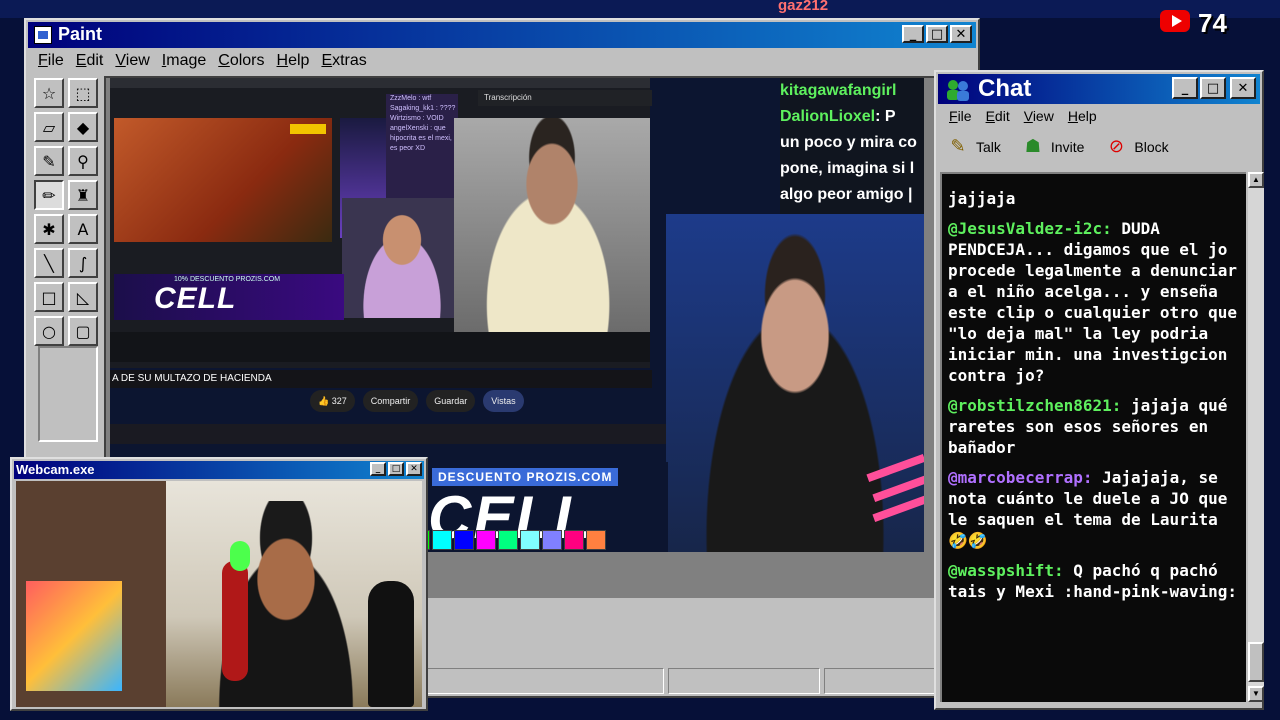 The image size is (1280, 720). Describe the element at coordinates (1099, 89) in the screenshot. I see `chat-titlebar: Chat _ □ ✕` at that location.